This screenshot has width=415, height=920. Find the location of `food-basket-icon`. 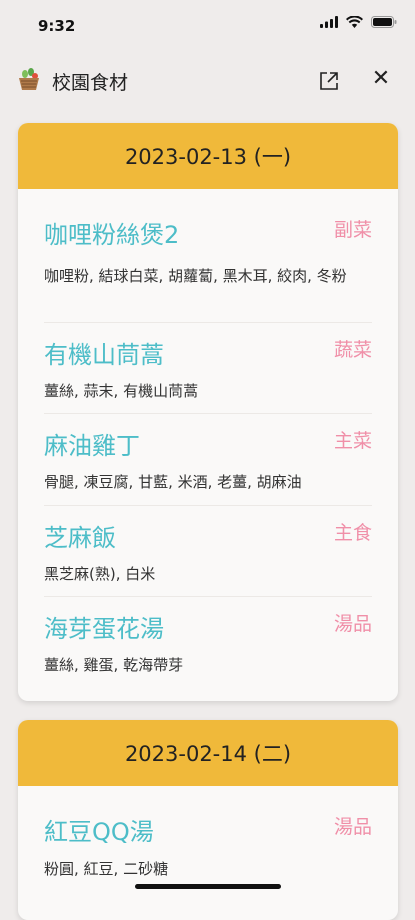

food-basket-icon is located at coordinates (29, 79).